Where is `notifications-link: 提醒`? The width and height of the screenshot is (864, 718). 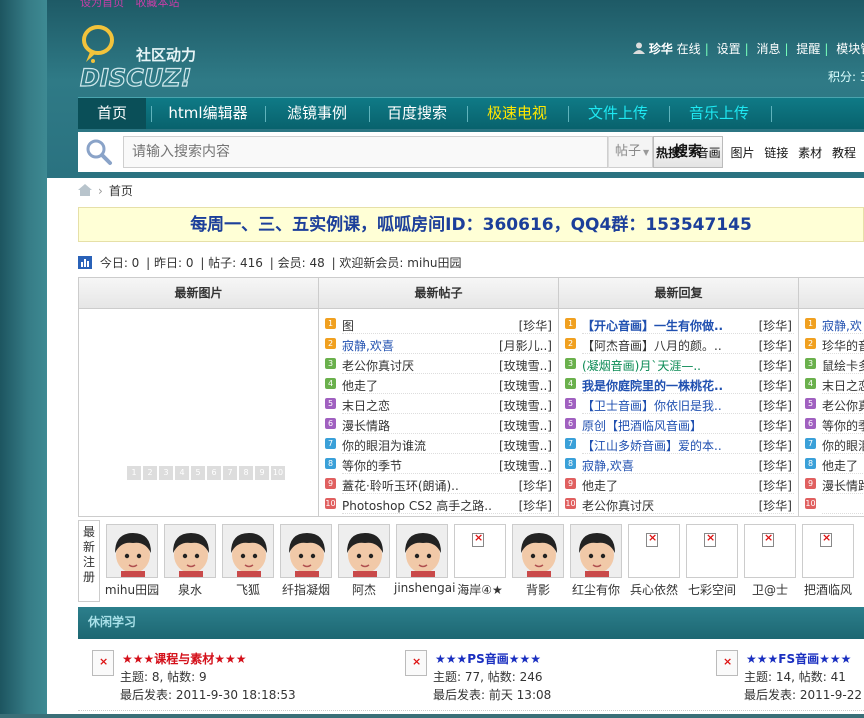 notifications-link: 提醒 is located at coordinates (808, 49).